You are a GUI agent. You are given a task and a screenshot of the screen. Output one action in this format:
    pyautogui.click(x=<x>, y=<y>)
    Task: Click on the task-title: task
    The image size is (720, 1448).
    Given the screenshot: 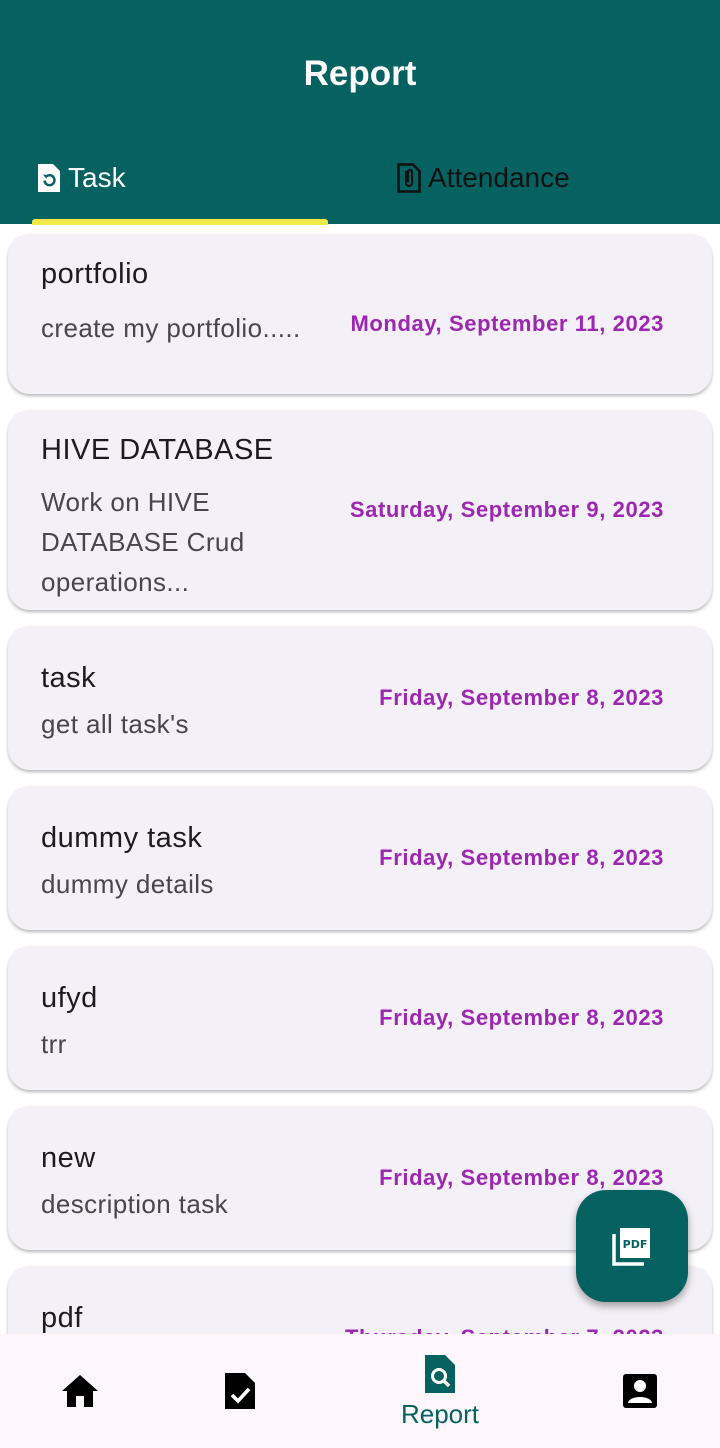 What is the action you would take?
    pyautogui.click(x=69, y=678)
    